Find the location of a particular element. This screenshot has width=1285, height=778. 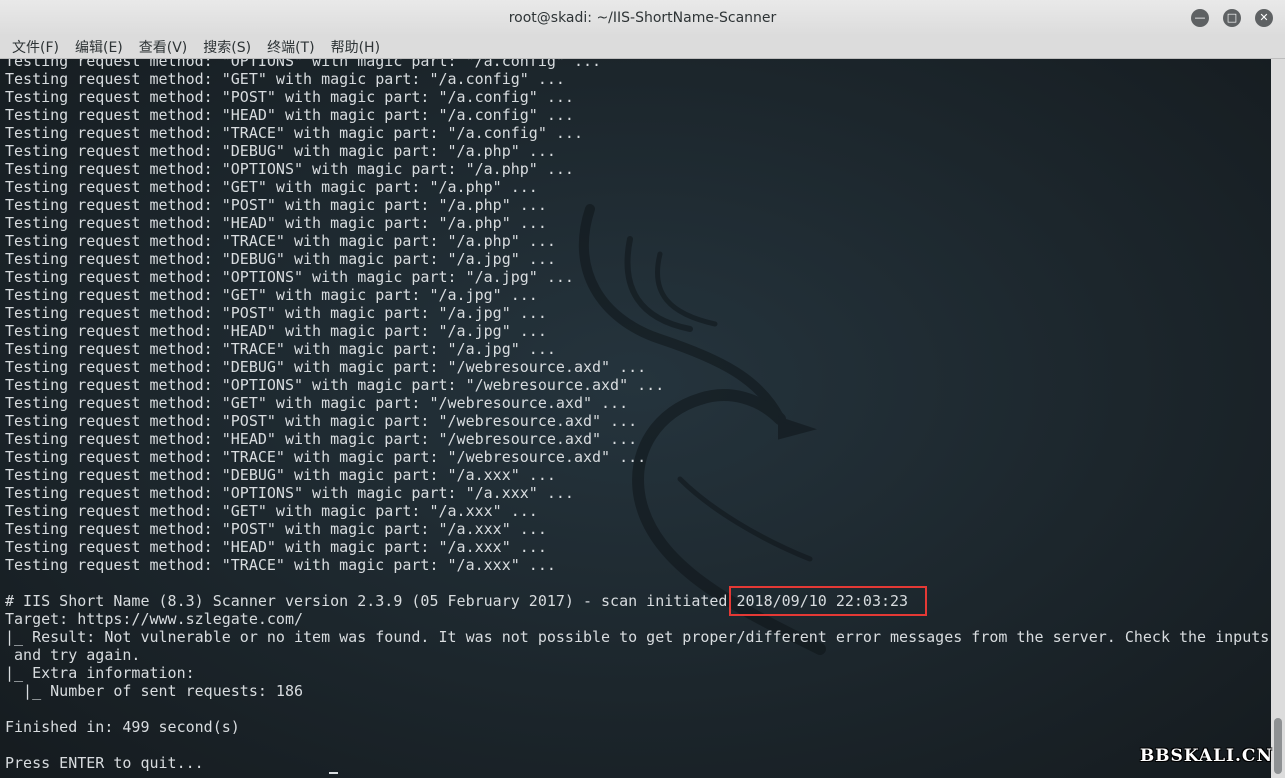

maximize-icon: □ is located at coordinates (1232, 18).